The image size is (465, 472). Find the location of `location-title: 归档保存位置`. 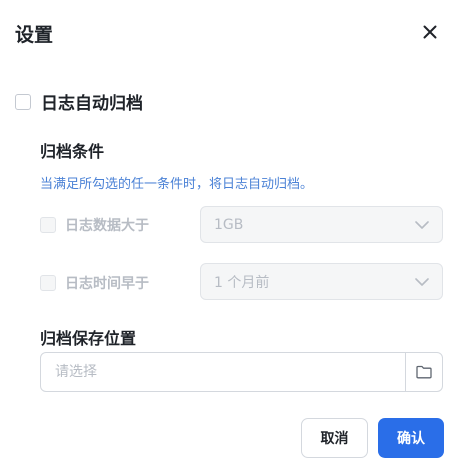

location-title: 归档保存位置 is located at coordinates (88, 338).